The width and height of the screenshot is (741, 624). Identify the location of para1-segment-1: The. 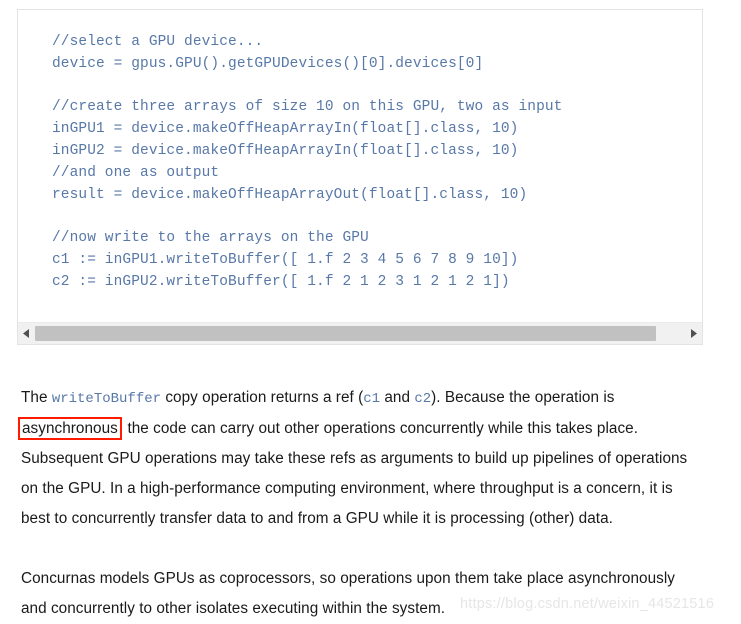
(36, 398).